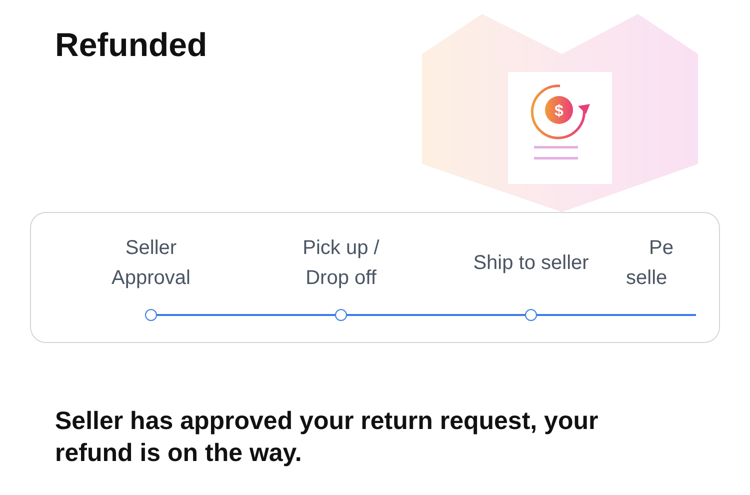 This screenshot has width=750, height=495. Describe the element at coordinates (560, 113) in the screenshot. I see `refund-receipt-drawing: $` at that location.